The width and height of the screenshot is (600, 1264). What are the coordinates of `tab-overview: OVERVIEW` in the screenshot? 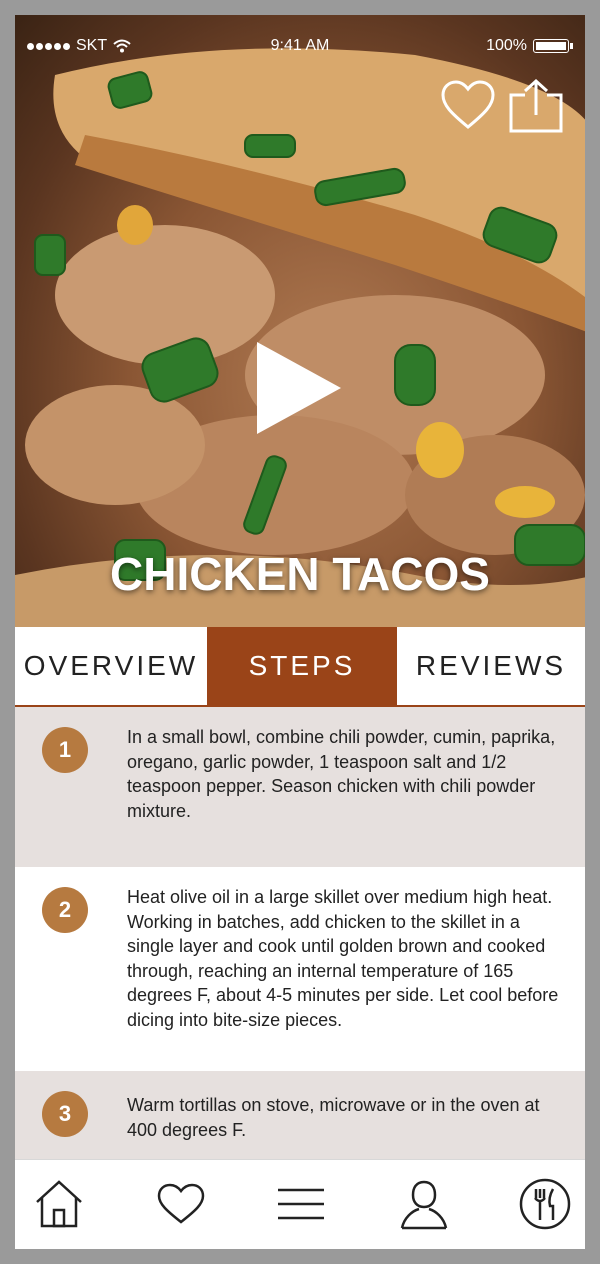 It's located at (111, 666).